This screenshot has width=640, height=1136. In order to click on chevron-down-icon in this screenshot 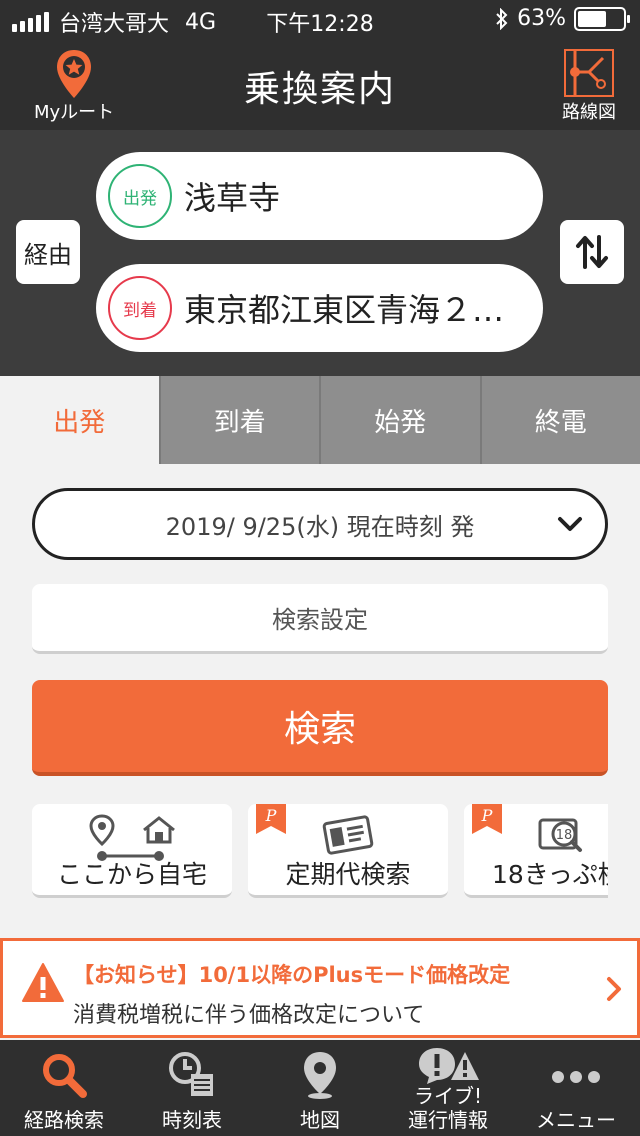, I will do `click(570, 524)`.